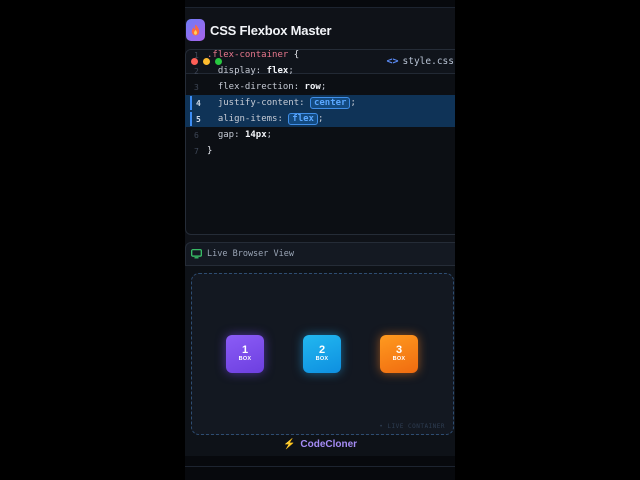 This screenshot has width=640, height=480. I want to click on box-number: 3, so click(399, 350).